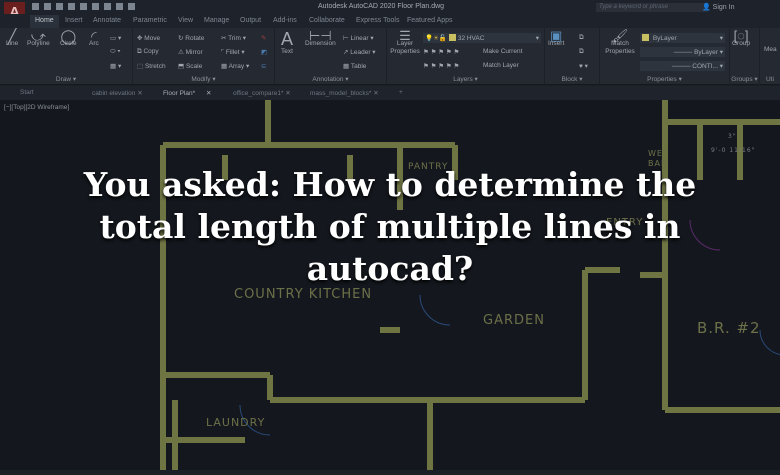 This screenshot has height=475, width=780. Describe the element at coordinates (190, 52) in the screenshot. I see `mirror-button: ⚠ Mirror` at that location.